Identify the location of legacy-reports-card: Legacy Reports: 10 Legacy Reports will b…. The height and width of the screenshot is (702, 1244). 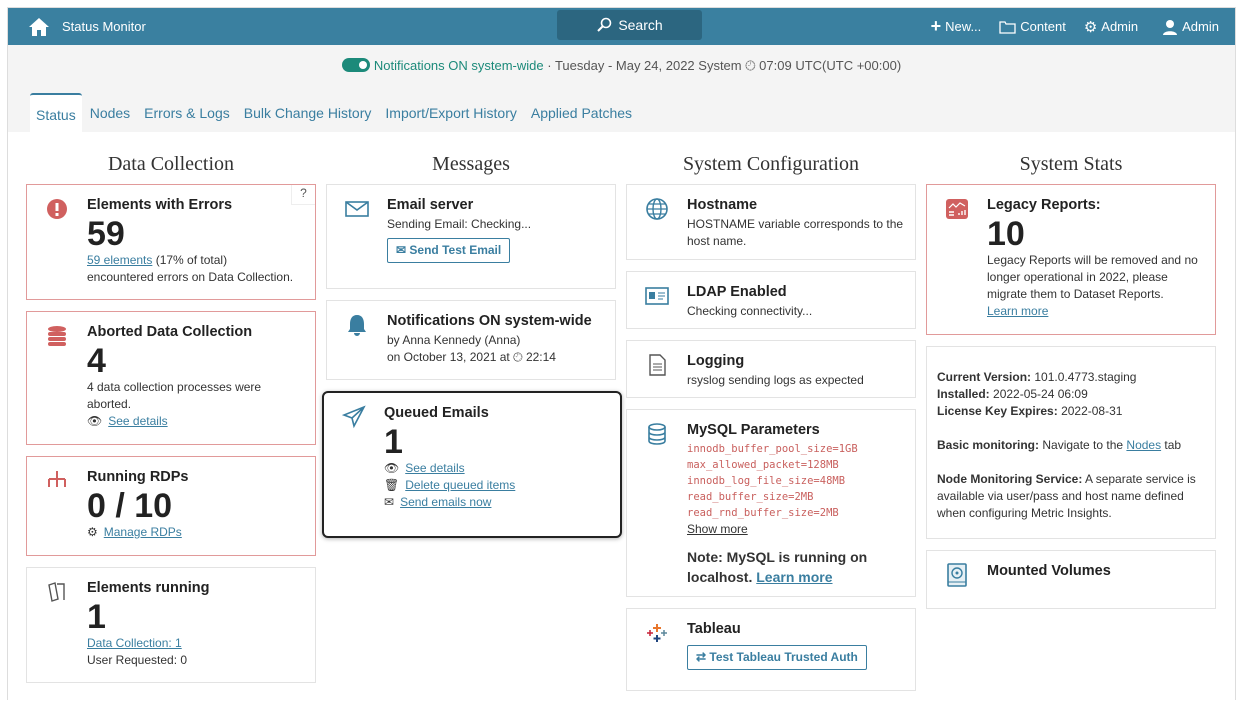
(1071, 259).